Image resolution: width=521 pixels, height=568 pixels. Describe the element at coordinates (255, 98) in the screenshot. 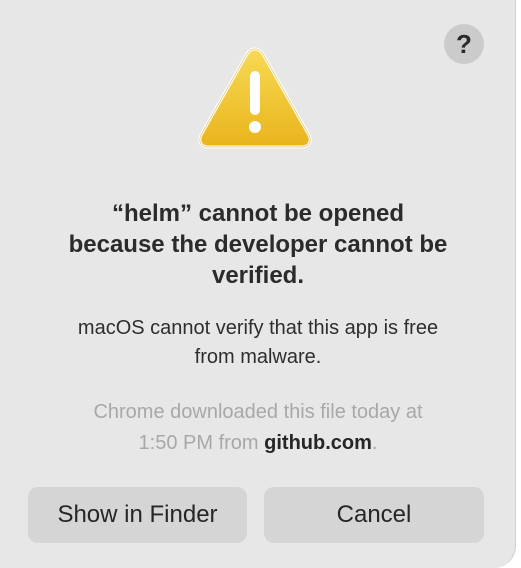

I see `warning-triangle-icon` at that location.